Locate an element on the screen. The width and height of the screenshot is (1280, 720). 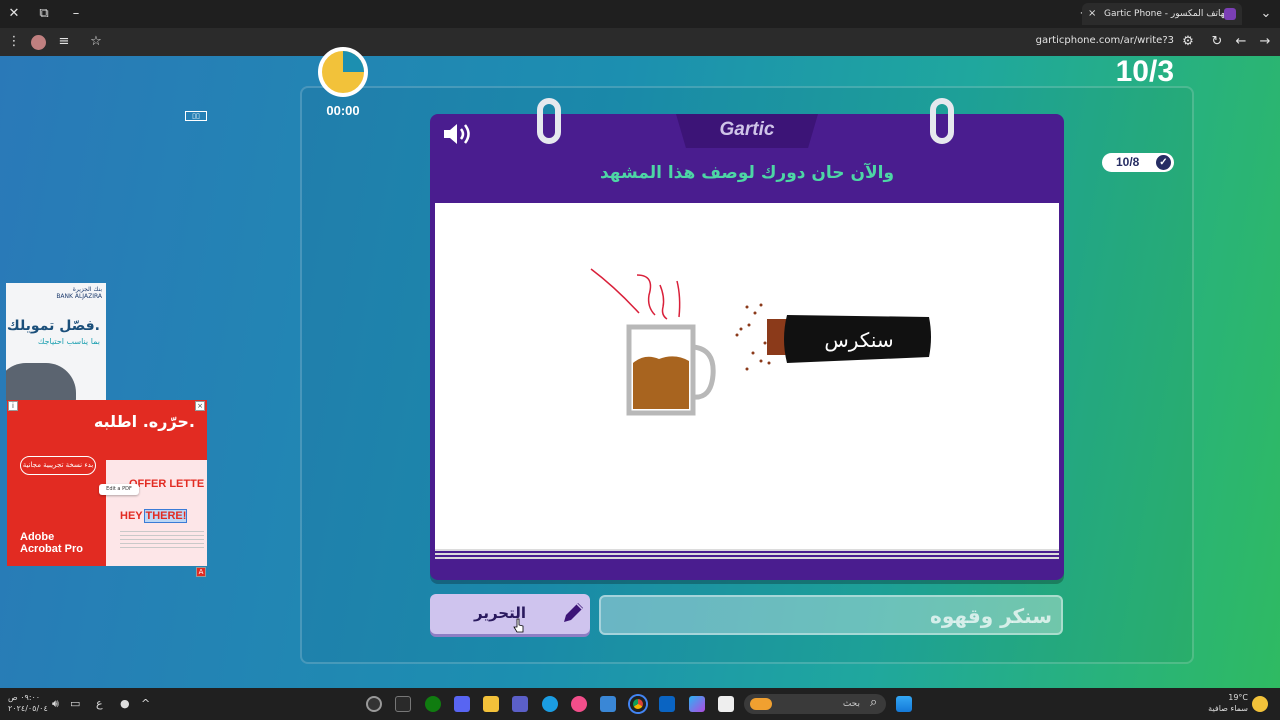
window-close-icon: ✕ is located at coordinates (14, 14).